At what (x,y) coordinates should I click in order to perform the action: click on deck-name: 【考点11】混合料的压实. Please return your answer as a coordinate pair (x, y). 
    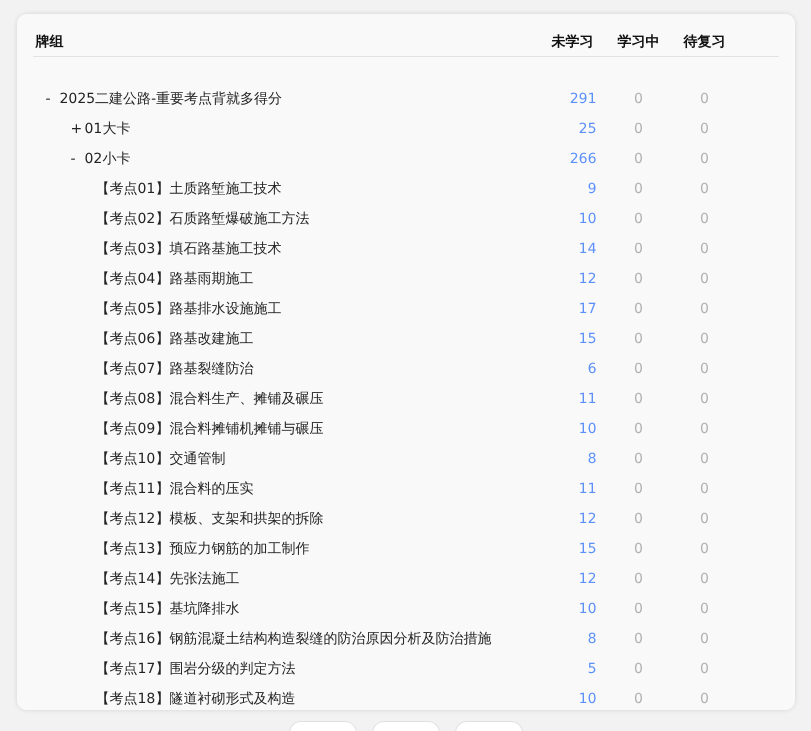
    Looking at the image, I should click on (175, 489).